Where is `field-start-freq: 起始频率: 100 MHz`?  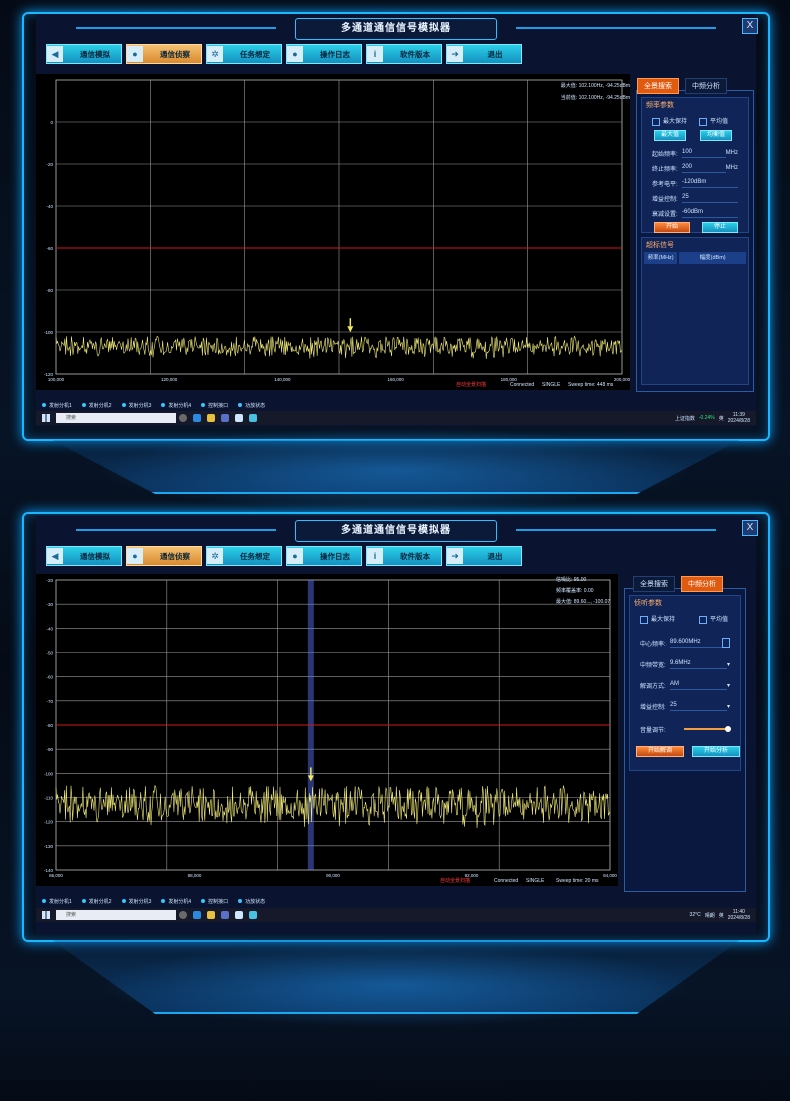 field-start-freq: 起始频率: 100 MHz is located at coordinates (695, 153).